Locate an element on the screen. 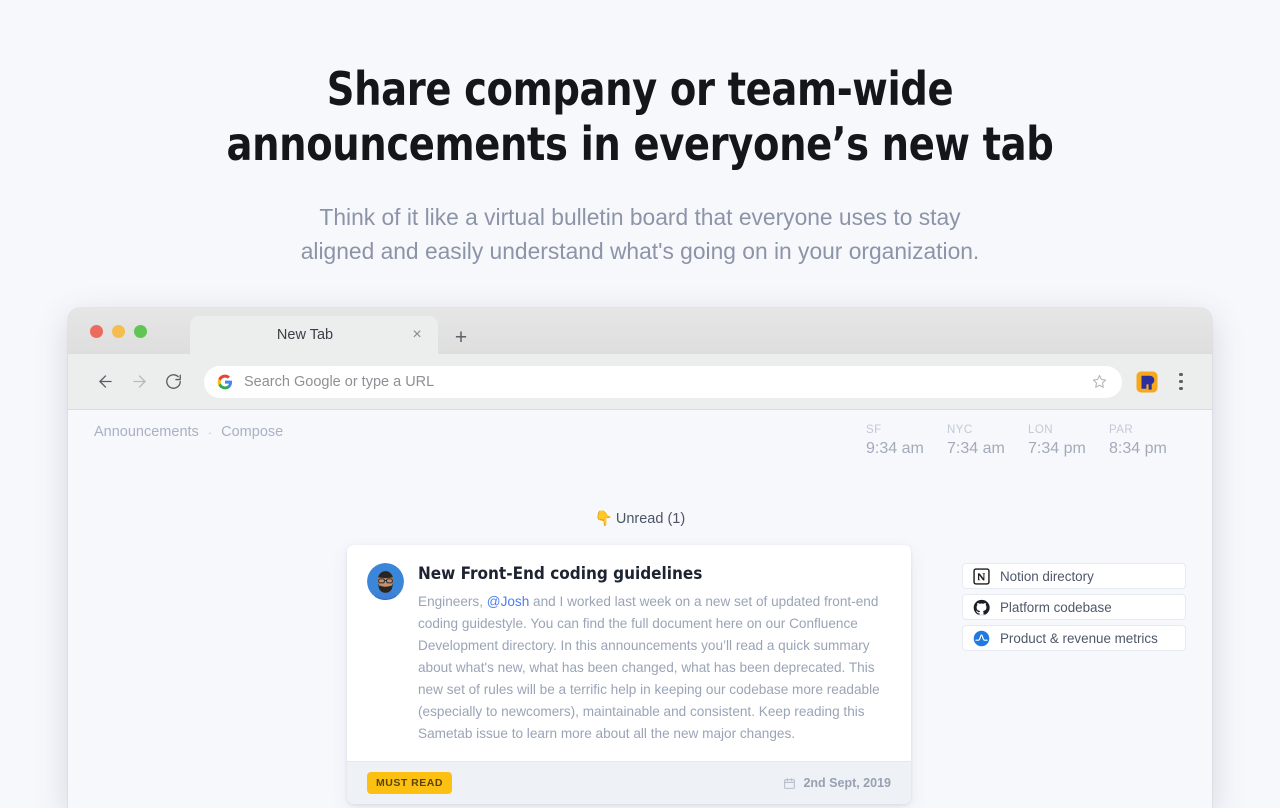  world-clock-time: 7:34 am is located at coordinates (976, 448).